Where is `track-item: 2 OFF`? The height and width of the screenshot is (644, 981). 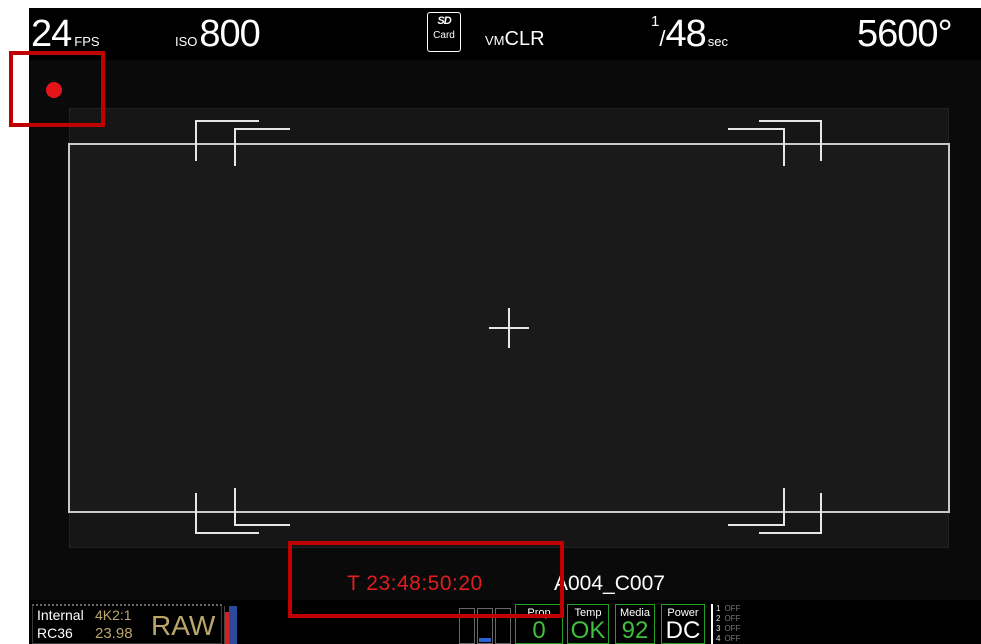 track-item: 2 OFF is located at coordinates (733, 619).